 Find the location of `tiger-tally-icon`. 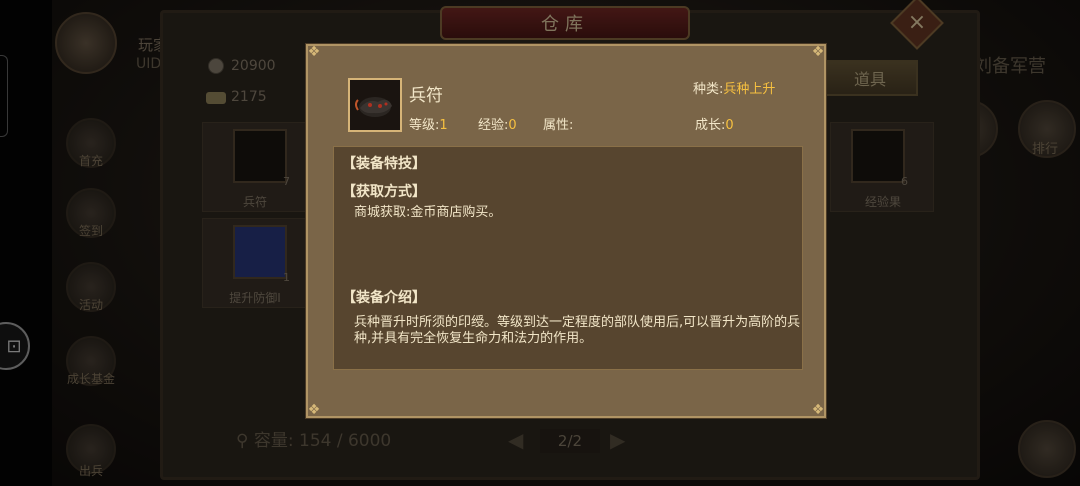

tiger-tally-icon is located at coordinates (375, 105).